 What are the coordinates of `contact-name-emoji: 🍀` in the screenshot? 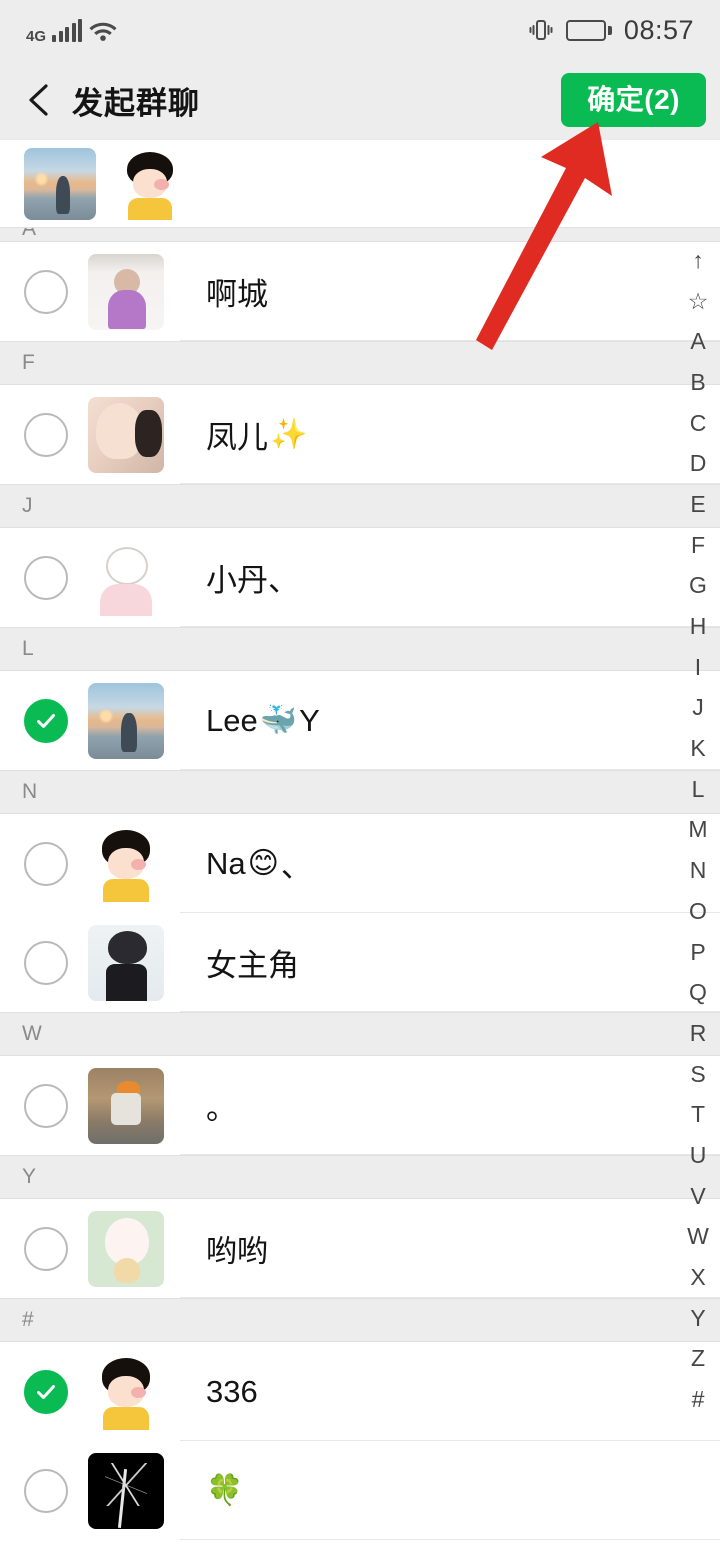 It's located at (225, 1490).